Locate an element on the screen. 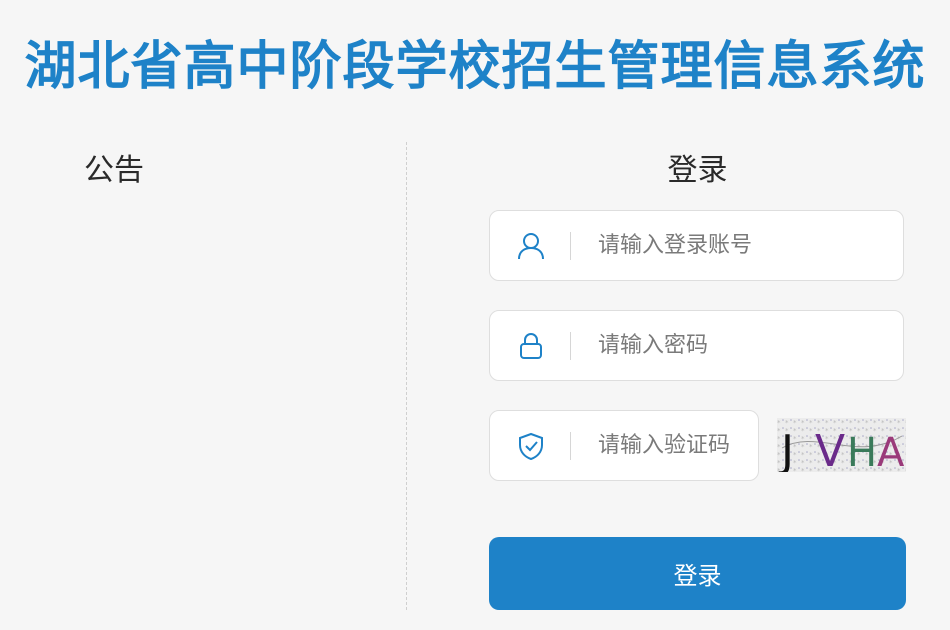 This screenshot has height=630, width=950. shield-check-icon is located at coordinates (531, 446).